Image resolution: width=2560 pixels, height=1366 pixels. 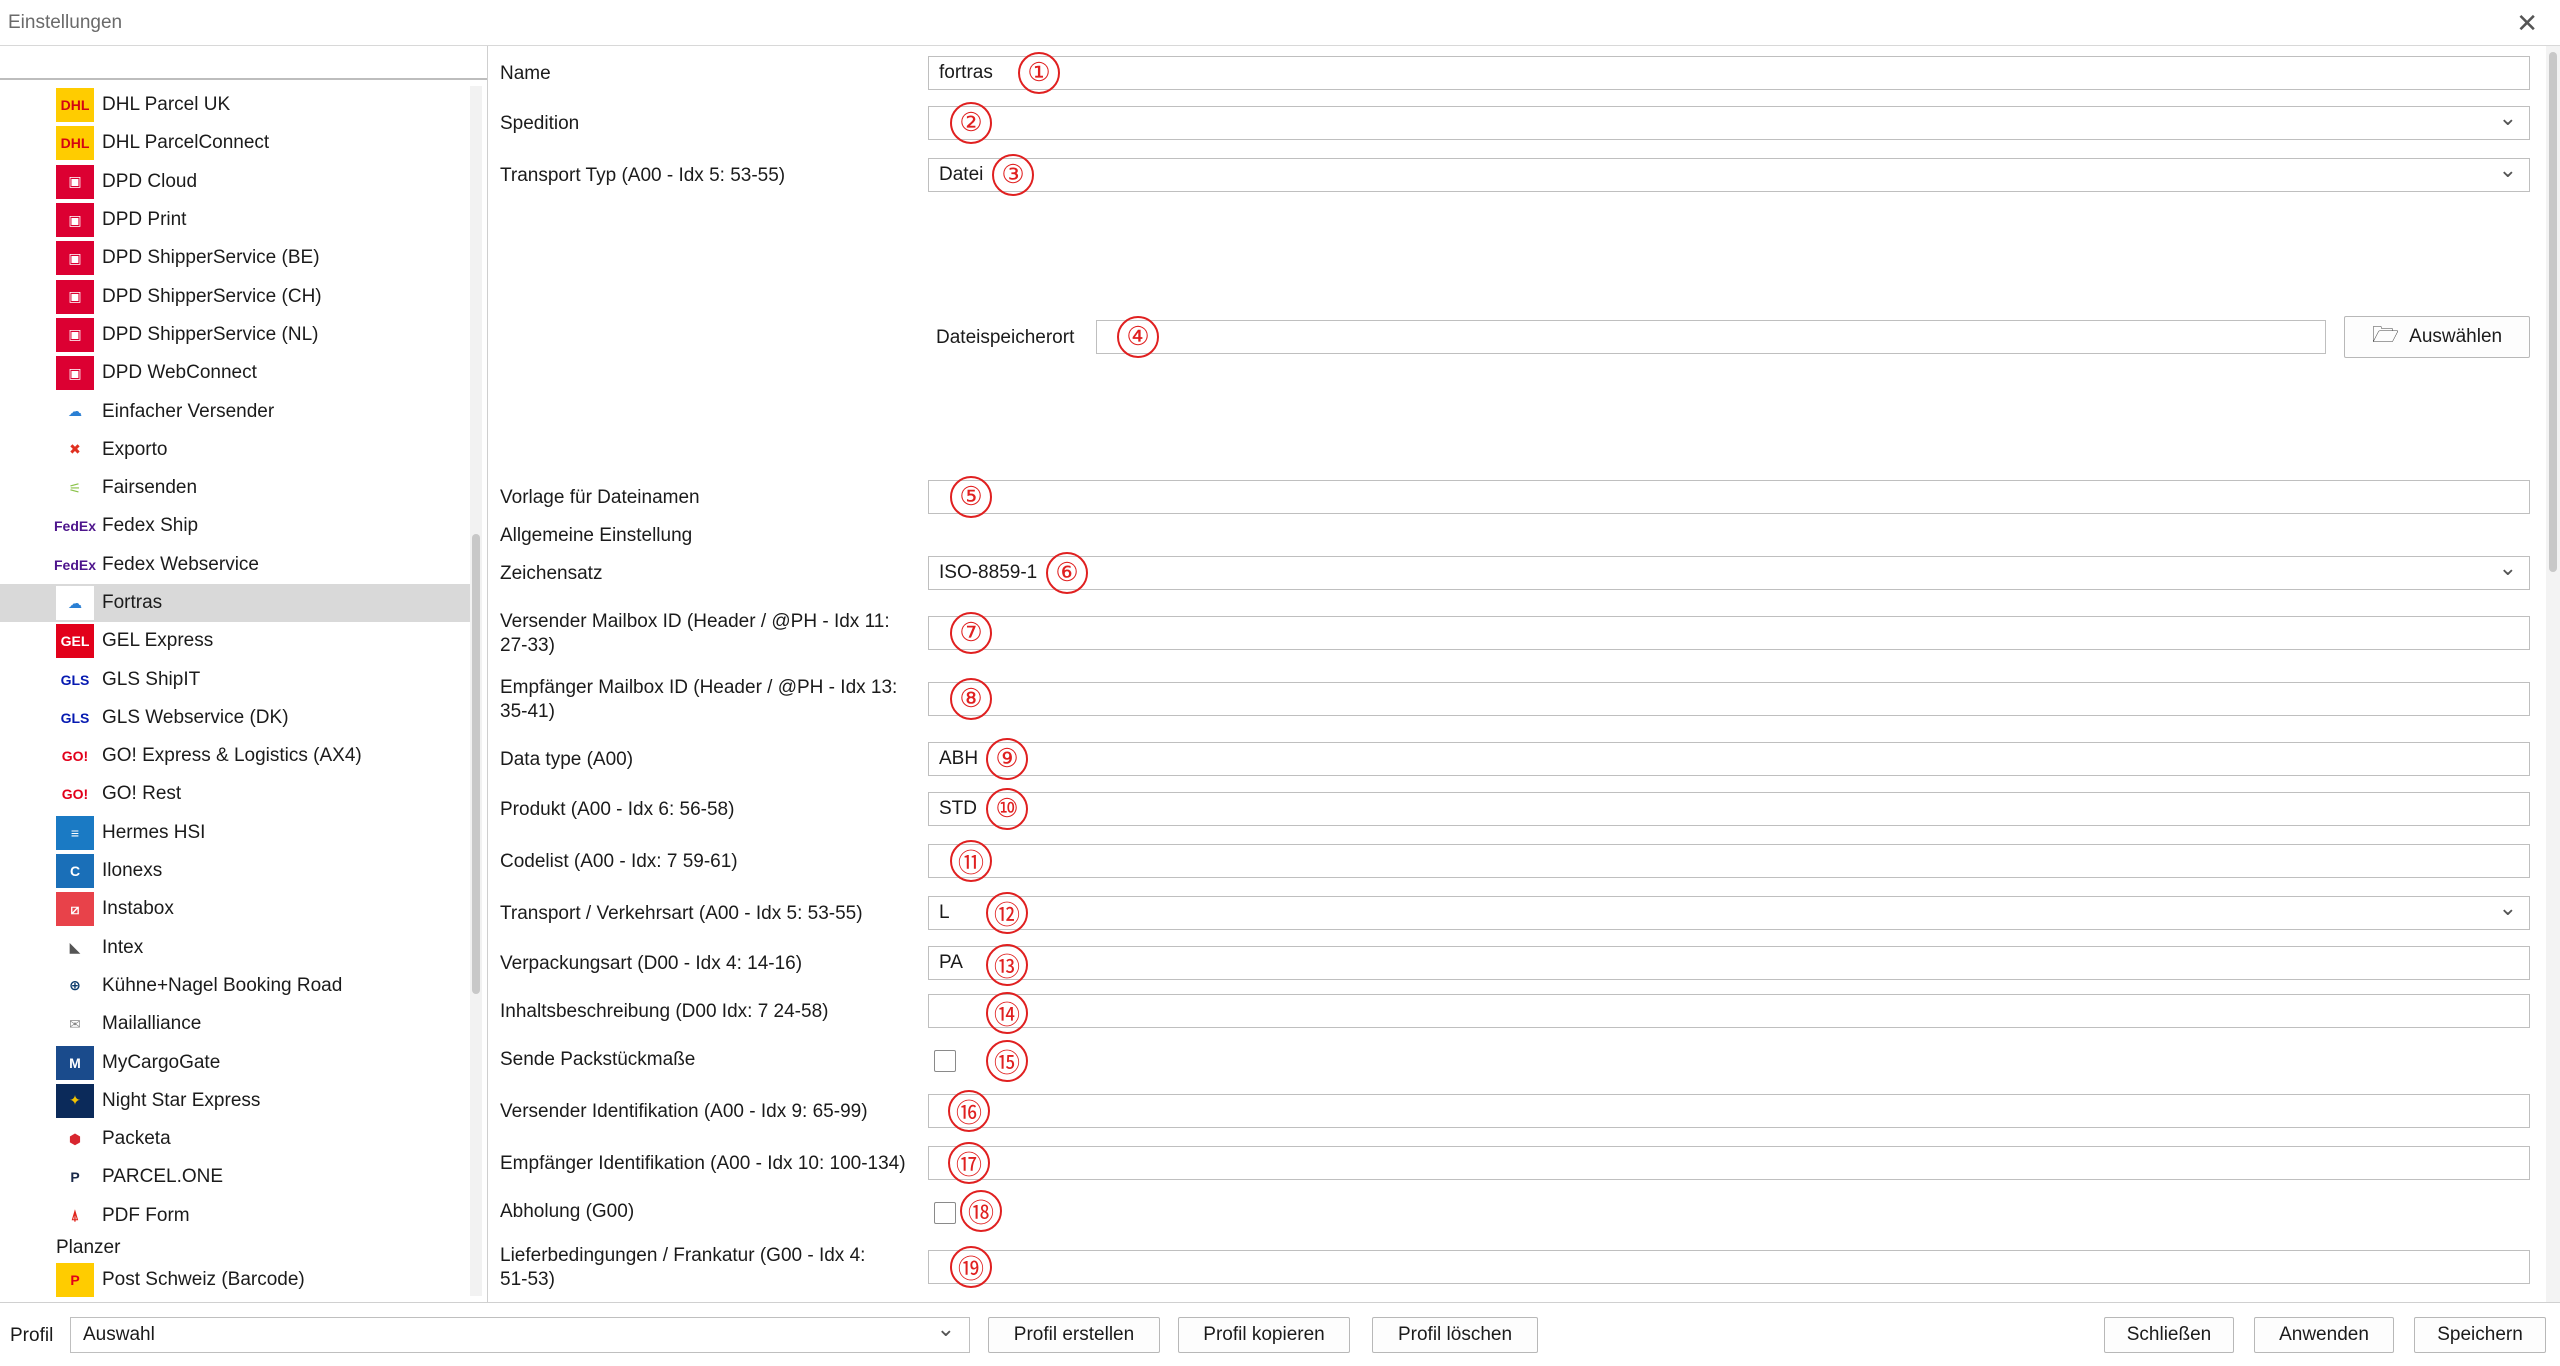 What do you see at coordinates (75, 641) in the screenshot?
I see `gel-icon: GEL` at bounding box center [75, 641].